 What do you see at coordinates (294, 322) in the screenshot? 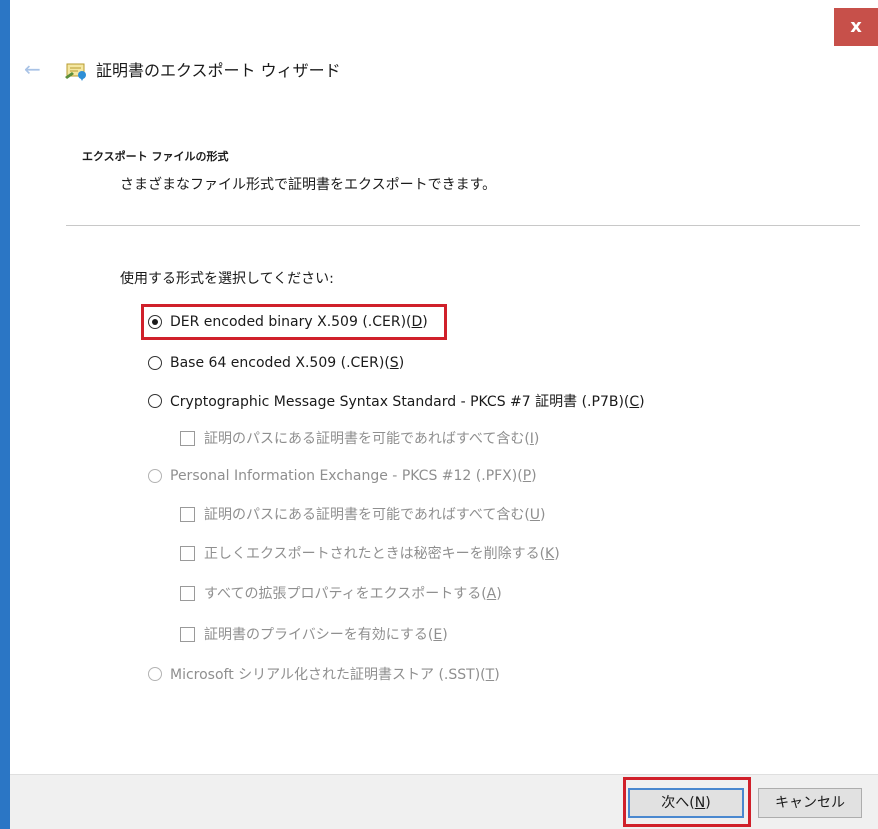
I see `highlight-box-der` at bounding box center [294, 322].